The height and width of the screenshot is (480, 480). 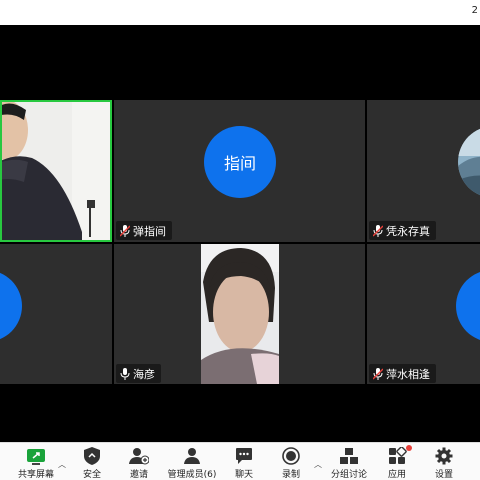 I want to click on share-screen-button: 共享屏幕, so click(x=36, y=461).